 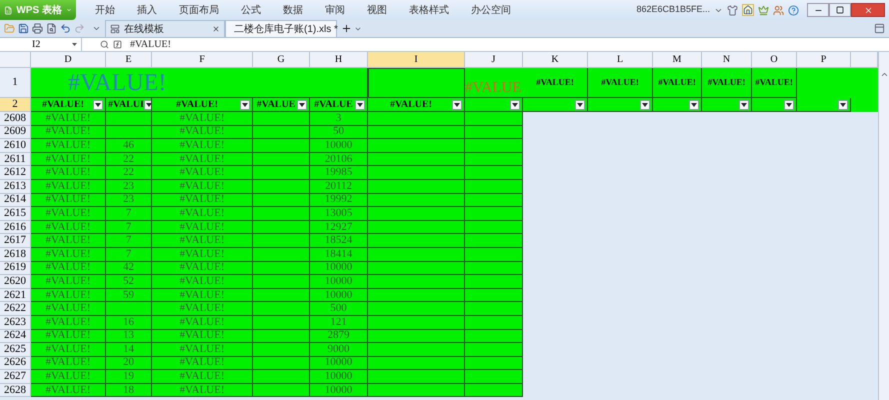 What do you see at coordinates (68, 59) in the screenshot?
I see `column-header: D` at bounding box center [68, 59].